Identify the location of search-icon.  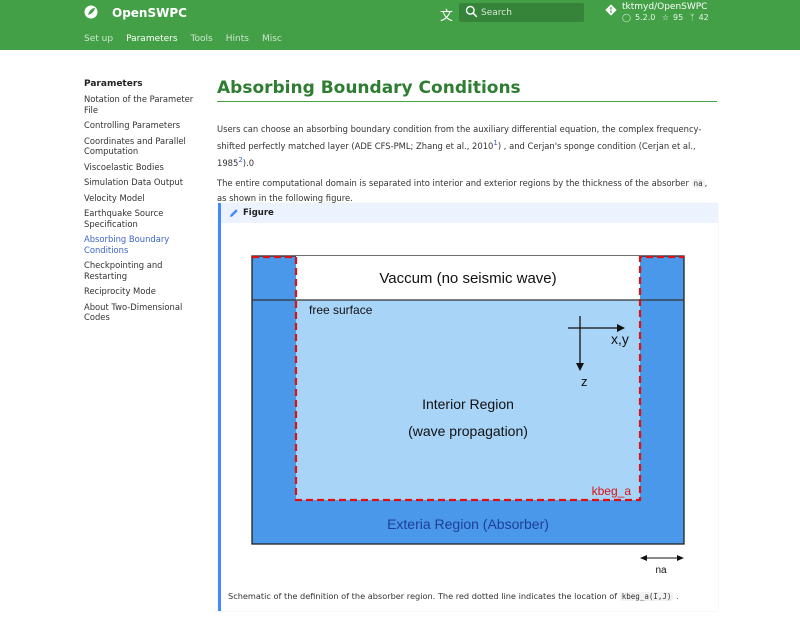
(471, 11).